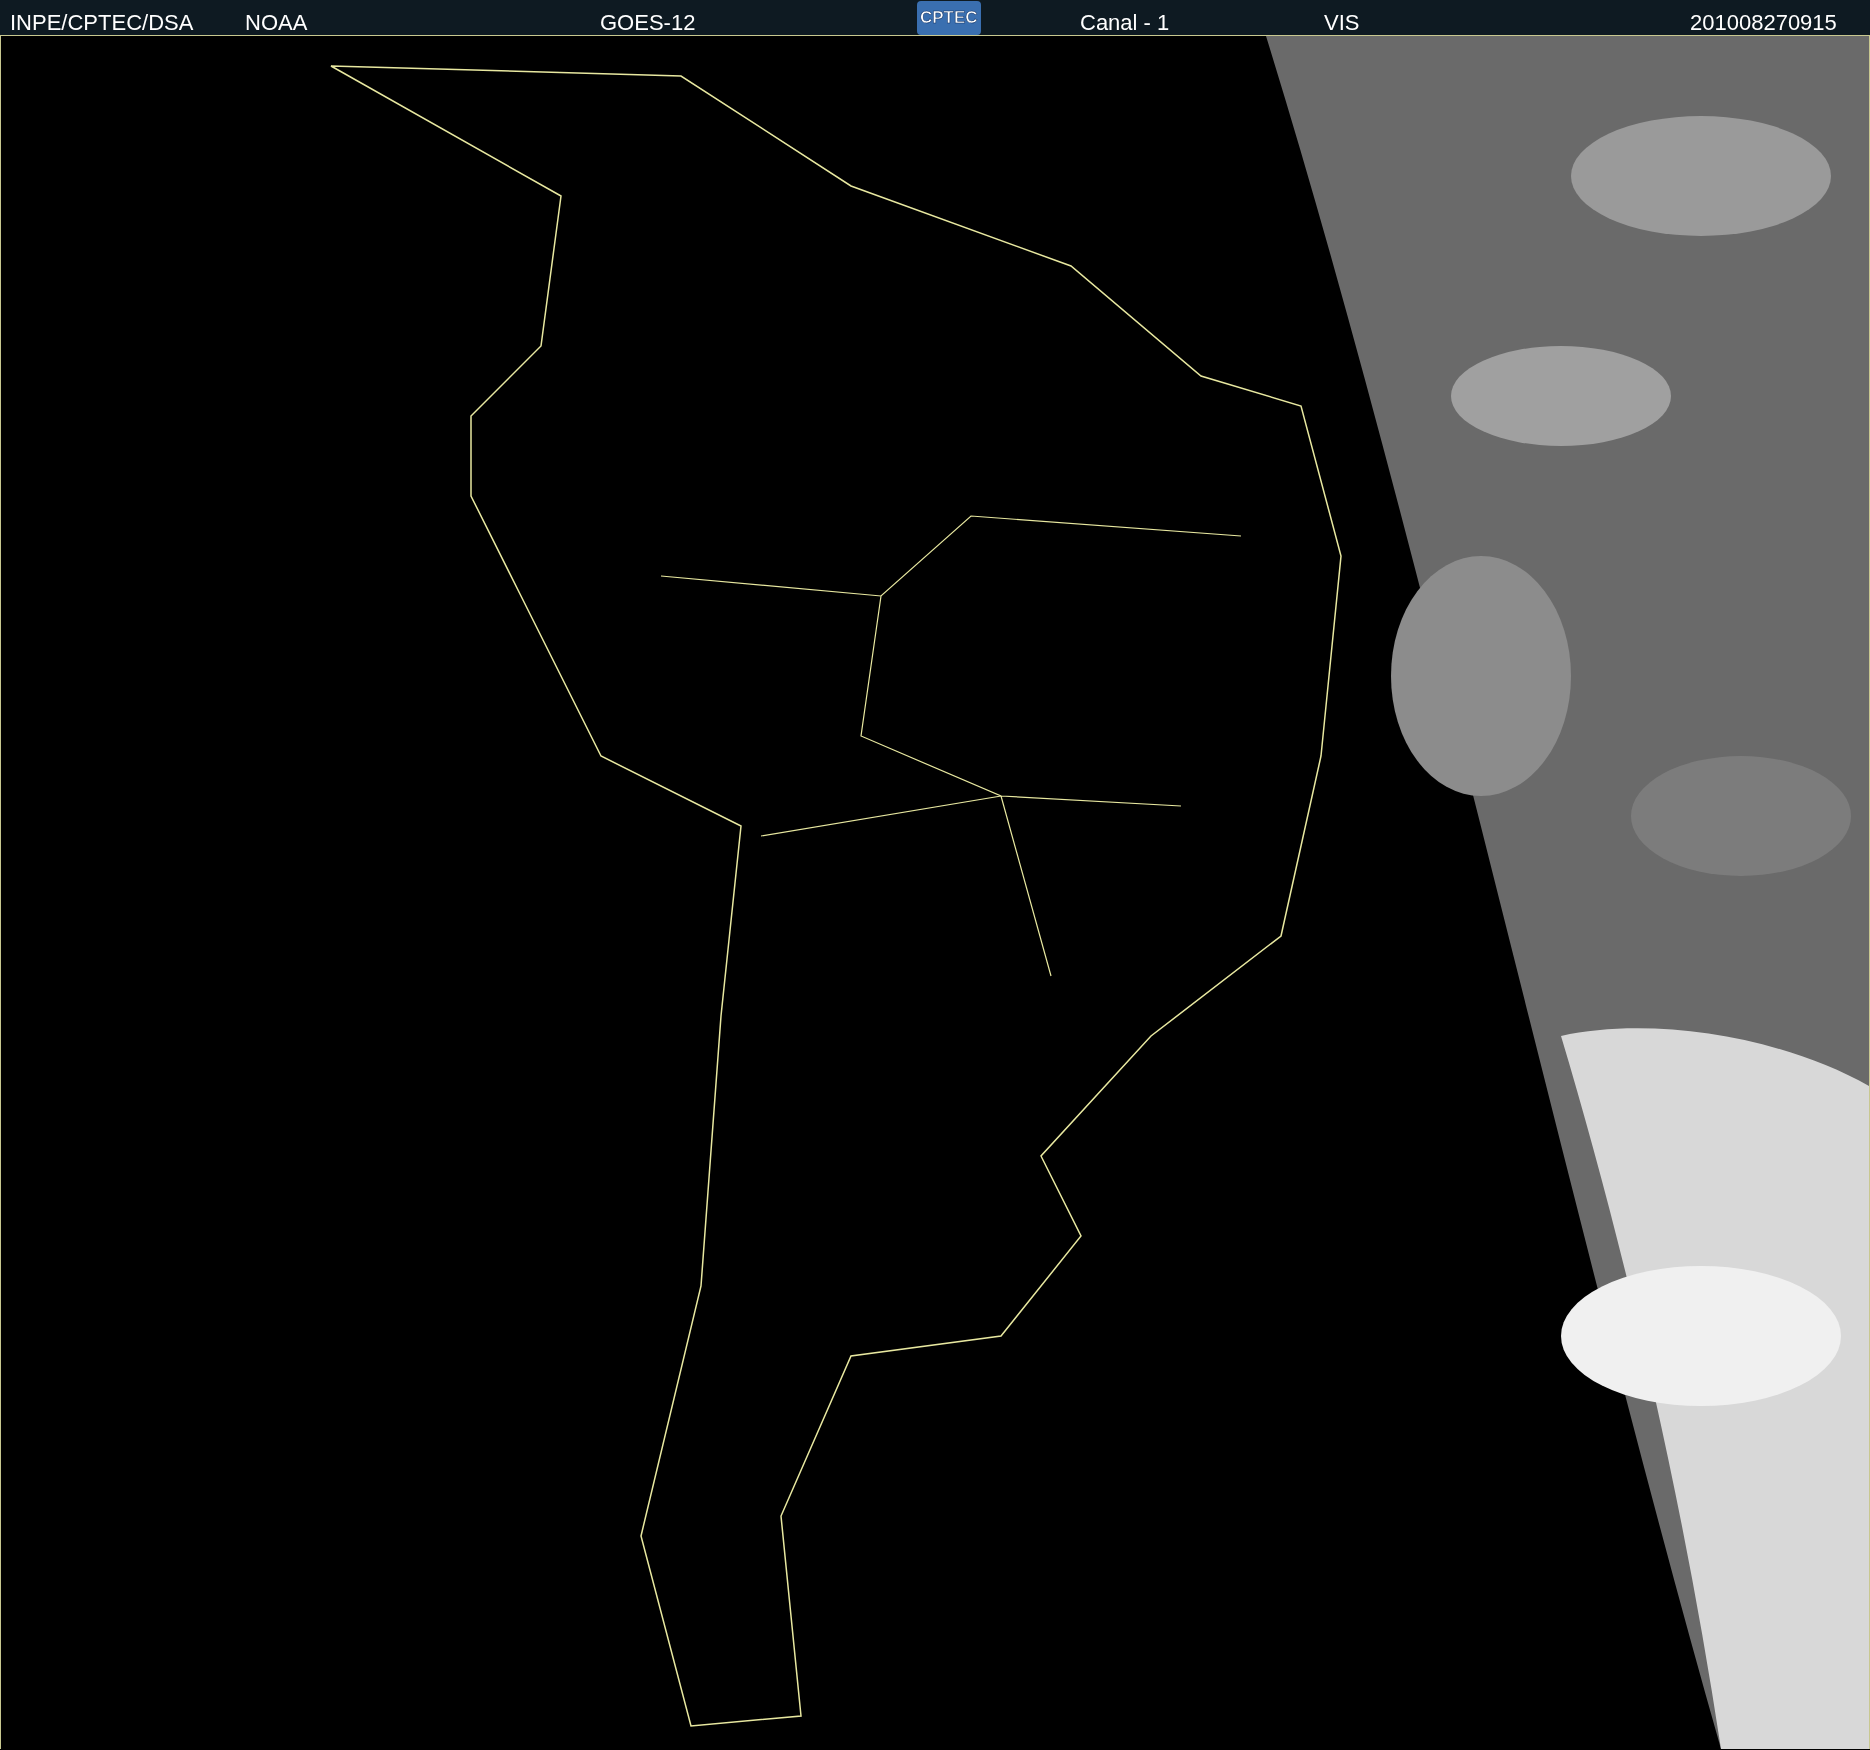 The image size is (1870, 1750). I want to click on timestamp-label: 201008270915, so click(1763, 23).